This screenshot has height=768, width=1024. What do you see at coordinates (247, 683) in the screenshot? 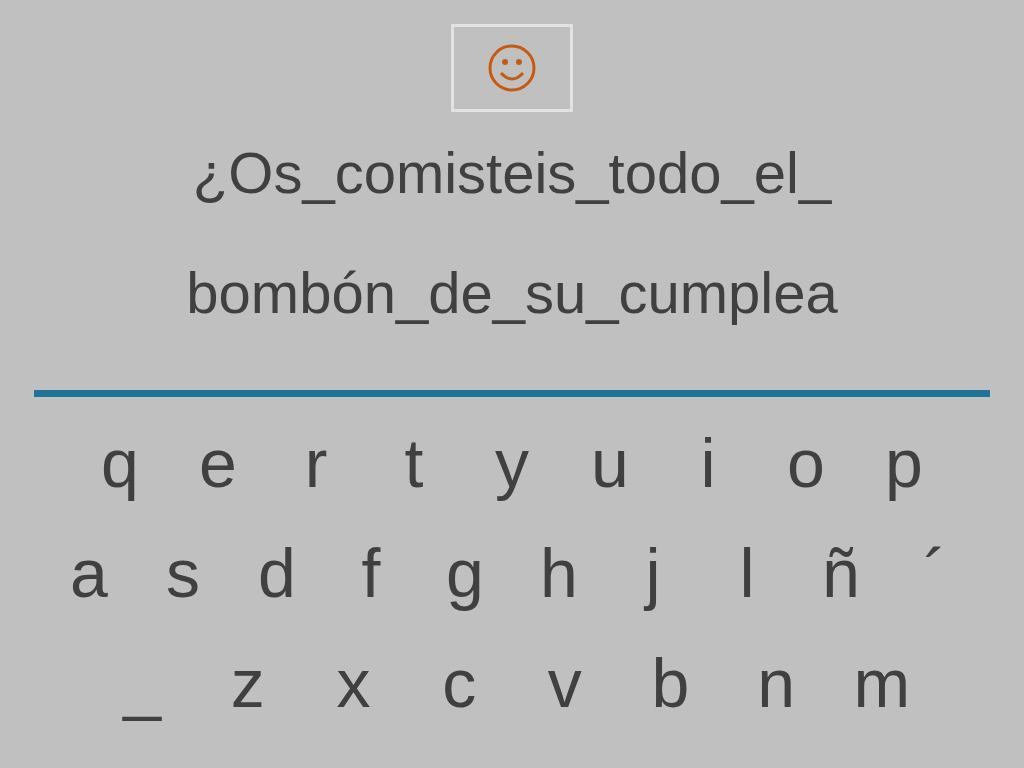
I see `letter-key: z` at bounding box center [247, 683].